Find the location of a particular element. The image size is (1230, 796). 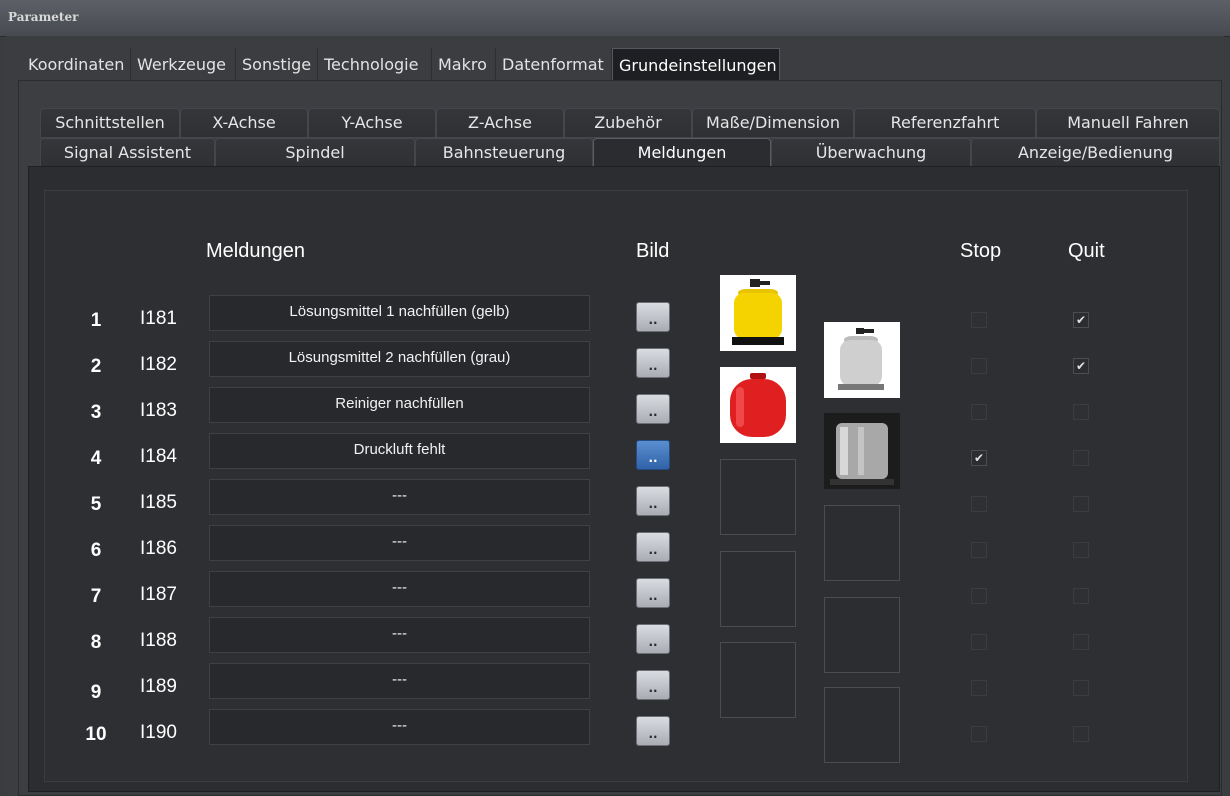

message-code: I186 is located at coordinates (158, 548).